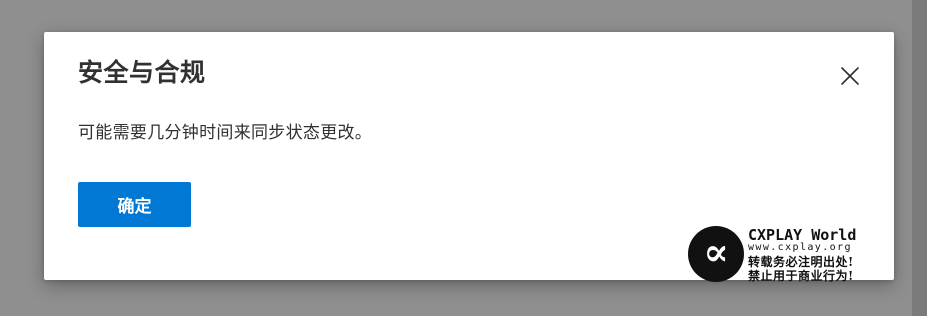 Image resolution: width=927 pixels, height=316 pixels. I want to click on cxplay-logo-icon: ∝, so click(716, 254).